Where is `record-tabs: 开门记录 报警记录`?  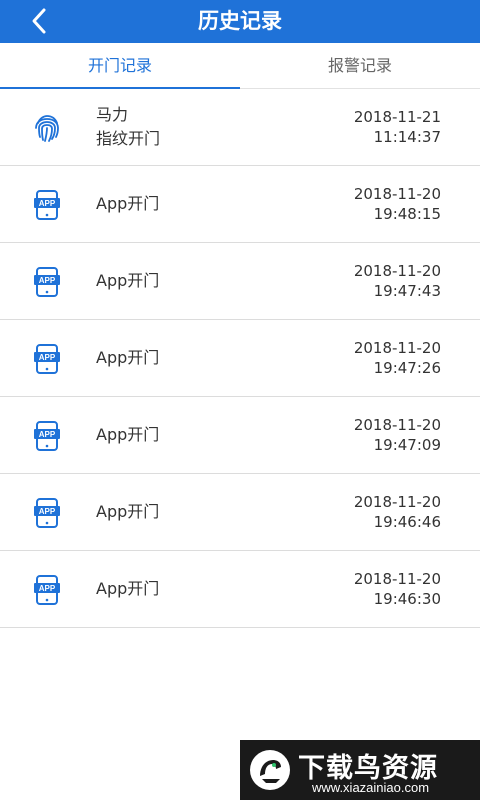 record-tabs: 开门记录 报警记录 is located at coordinates (240, 66).